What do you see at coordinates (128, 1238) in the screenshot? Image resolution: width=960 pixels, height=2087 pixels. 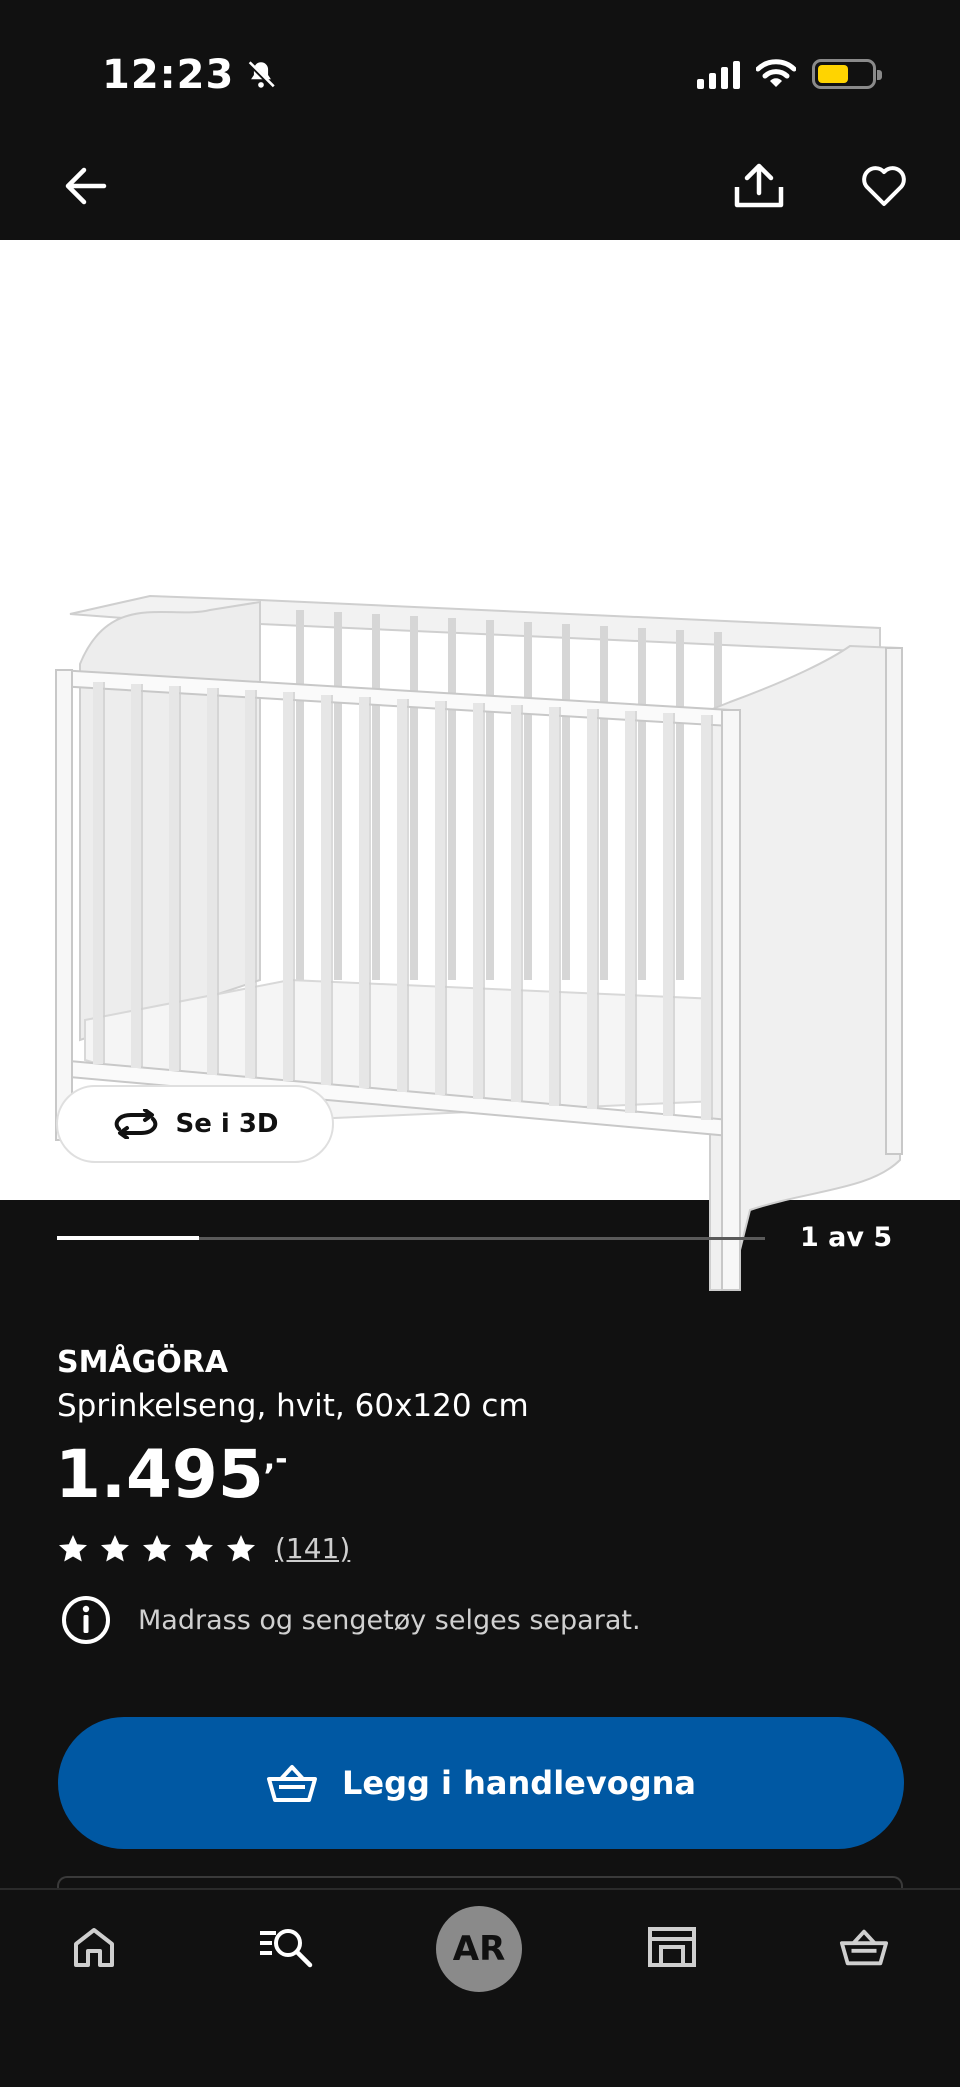 I see `gallery-progress-fill` at bounding box center [128, 1238].